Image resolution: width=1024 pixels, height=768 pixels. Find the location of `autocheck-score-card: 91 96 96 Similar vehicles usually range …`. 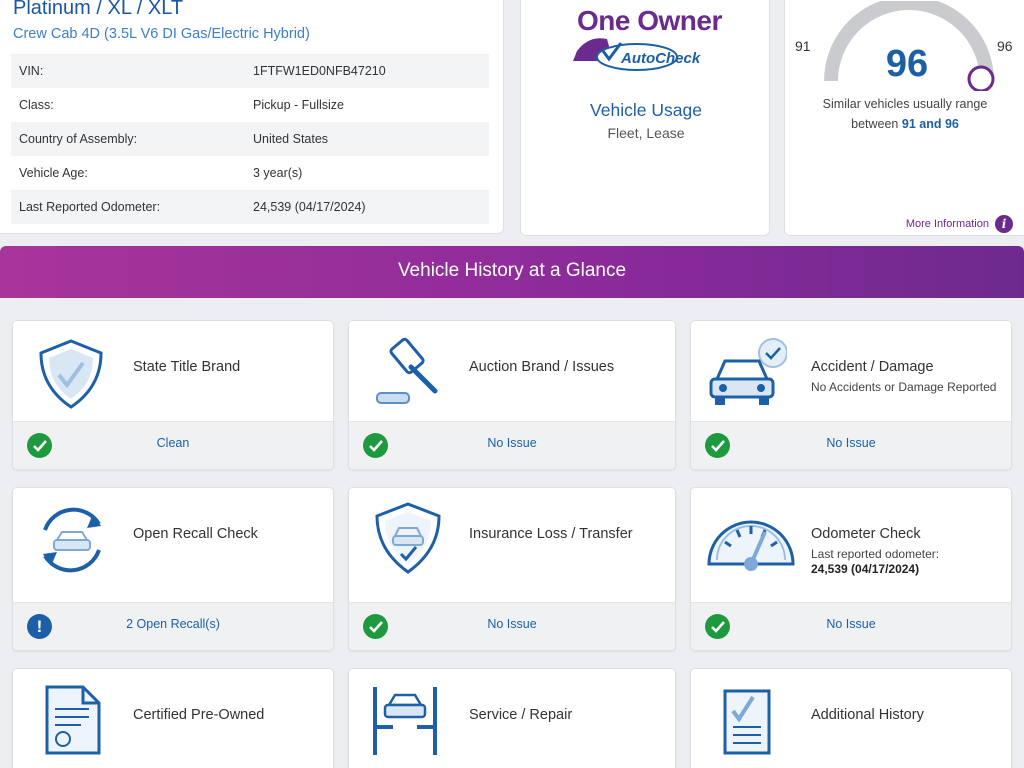

autocheck-score-card: 91 96 96 Similar vehicles usually range … is located at coordinates (904, 118).